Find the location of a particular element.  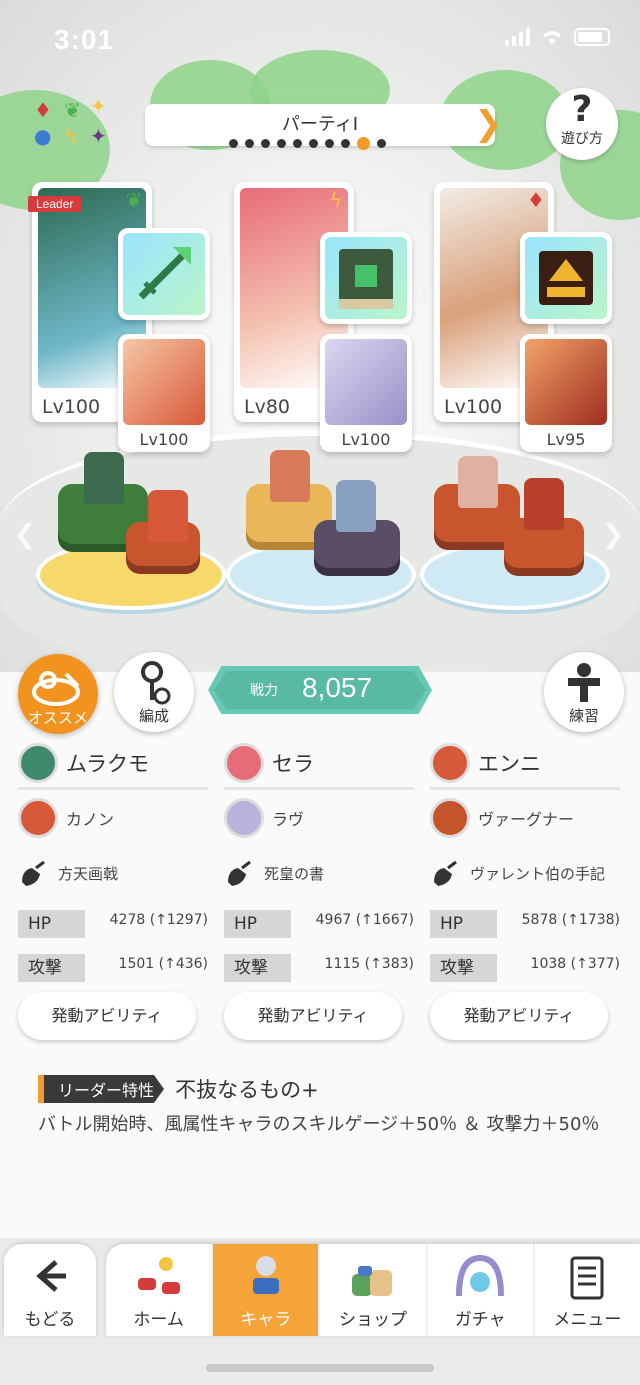

main-character-name: エンニ is located at coordinates (509, 763).